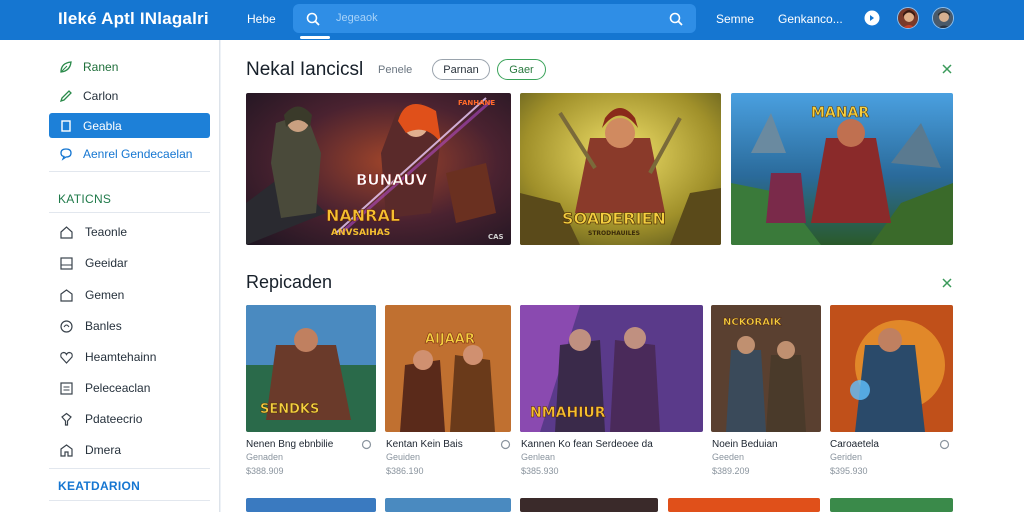 Image resolution: width=1024 pixels, height=512 pixels. What do you see at coordinates (854, 444) in the screenshot?
I see `card-title: Caroaetela` at bounding box center [854, 444].